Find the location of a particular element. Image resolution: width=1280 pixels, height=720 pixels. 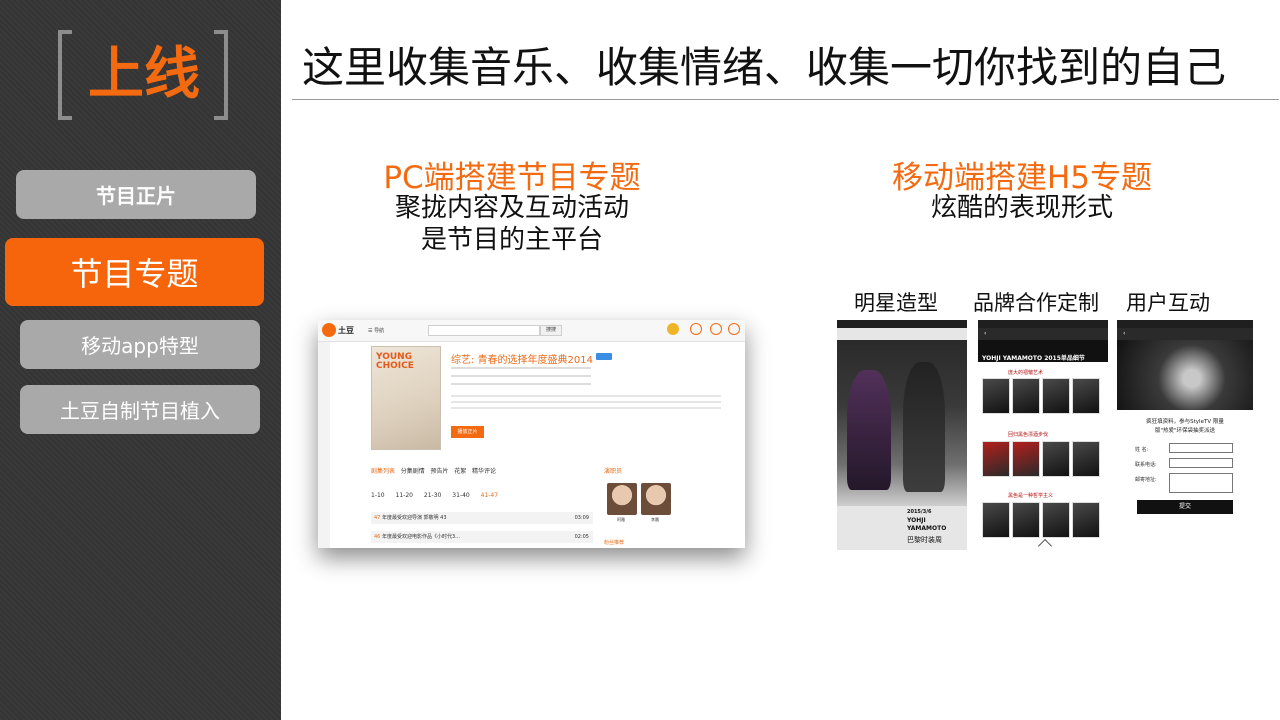

show-title: 综艺: 青春的选择年度盛典2014 is located at coordinates (522, 360).